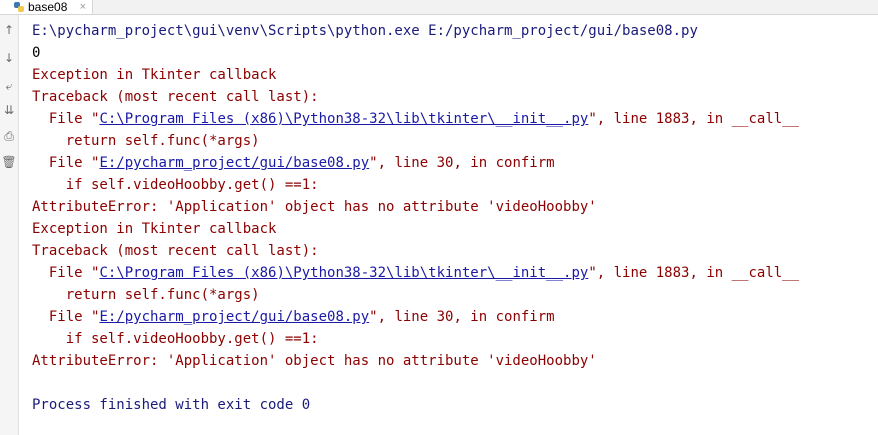  I want to click on stdout-line: 0, so click(36, 53).